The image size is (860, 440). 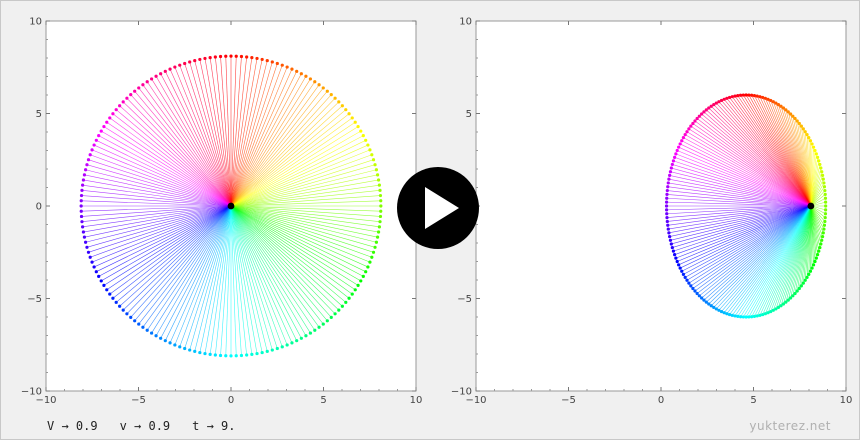 What do you see at coordinates (442, 208) in the screenshot?
I see `play-icon` at bounding box center [442, 208].